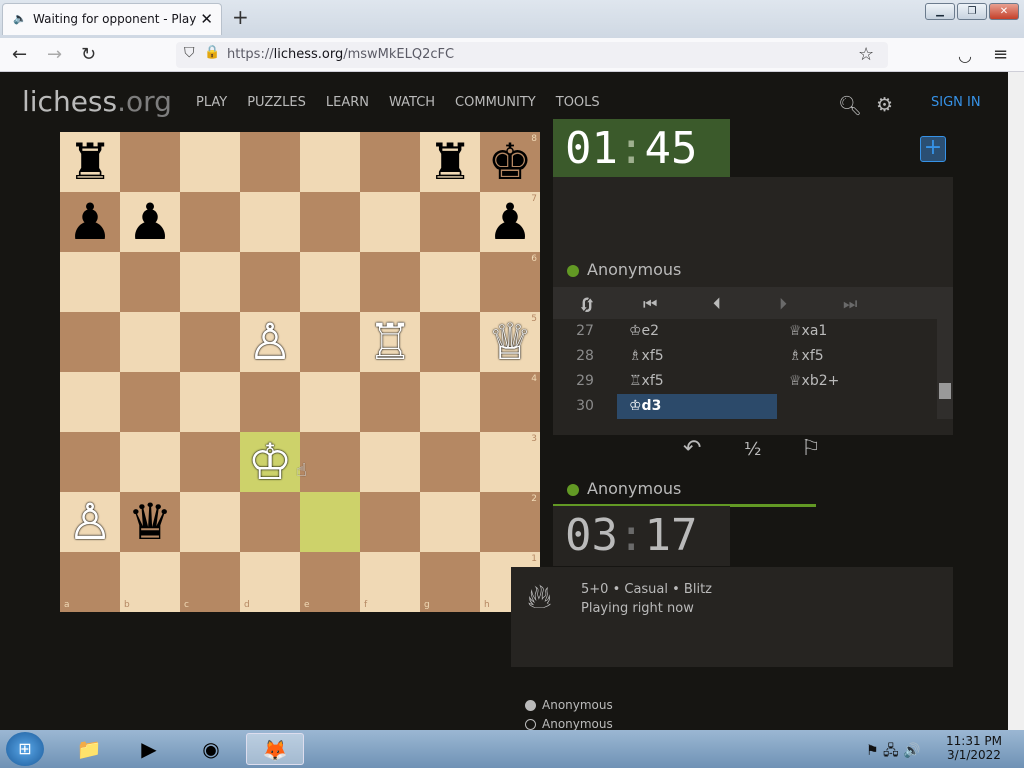 The height and width of the screenshot is (768, 1024). I want to click on square-c5, so click(210, 342).